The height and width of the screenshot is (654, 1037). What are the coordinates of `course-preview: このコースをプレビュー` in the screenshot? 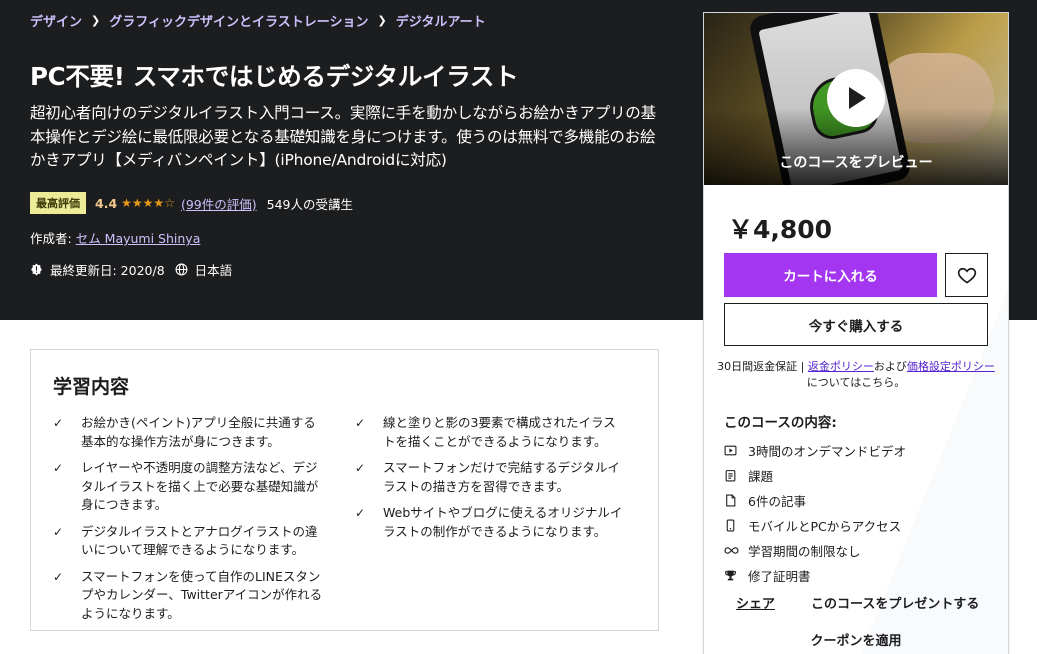 It's located at (856, 99).